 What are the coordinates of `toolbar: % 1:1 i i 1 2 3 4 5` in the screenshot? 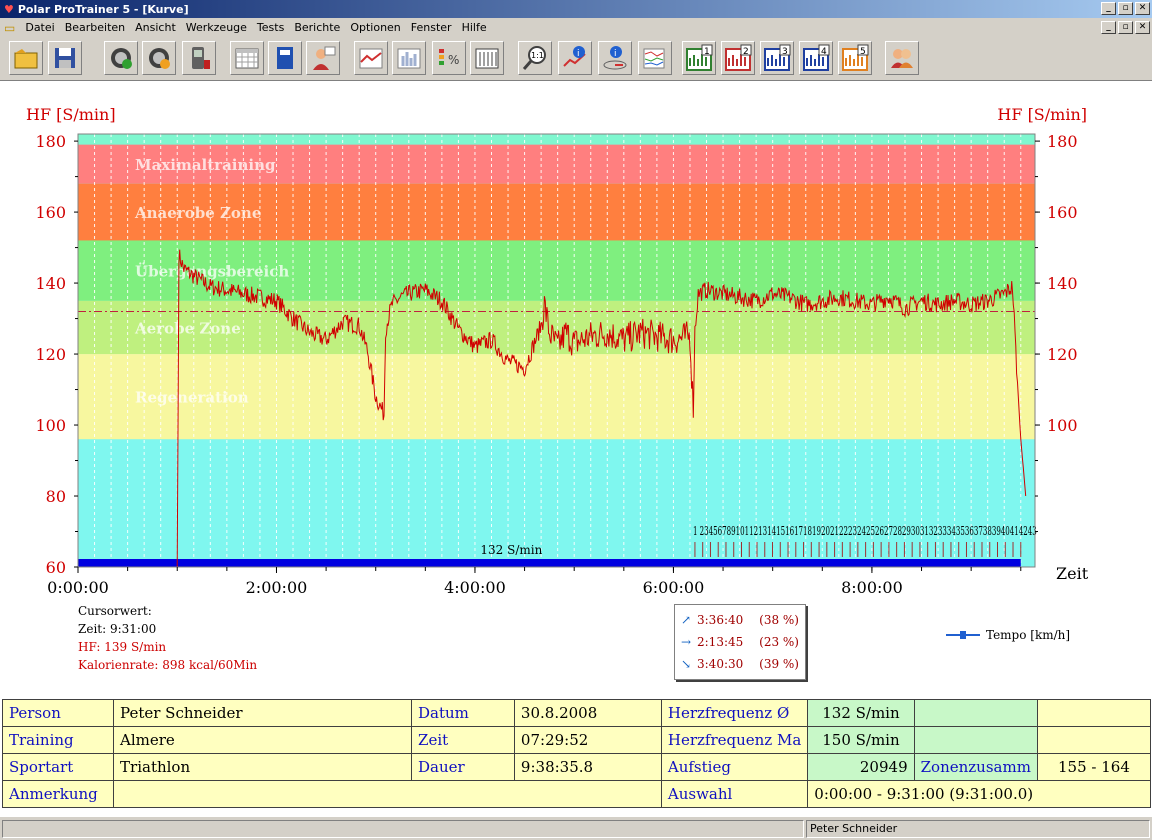 It's located at (576, 59).